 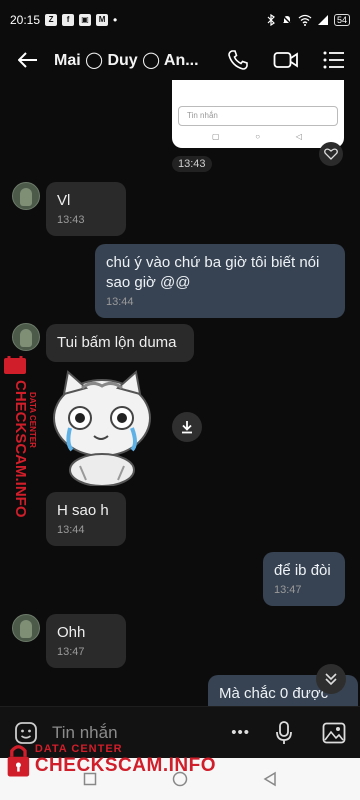 I want to click on message-text: Tui bấm lộn duma, so click(x=117, y=342).